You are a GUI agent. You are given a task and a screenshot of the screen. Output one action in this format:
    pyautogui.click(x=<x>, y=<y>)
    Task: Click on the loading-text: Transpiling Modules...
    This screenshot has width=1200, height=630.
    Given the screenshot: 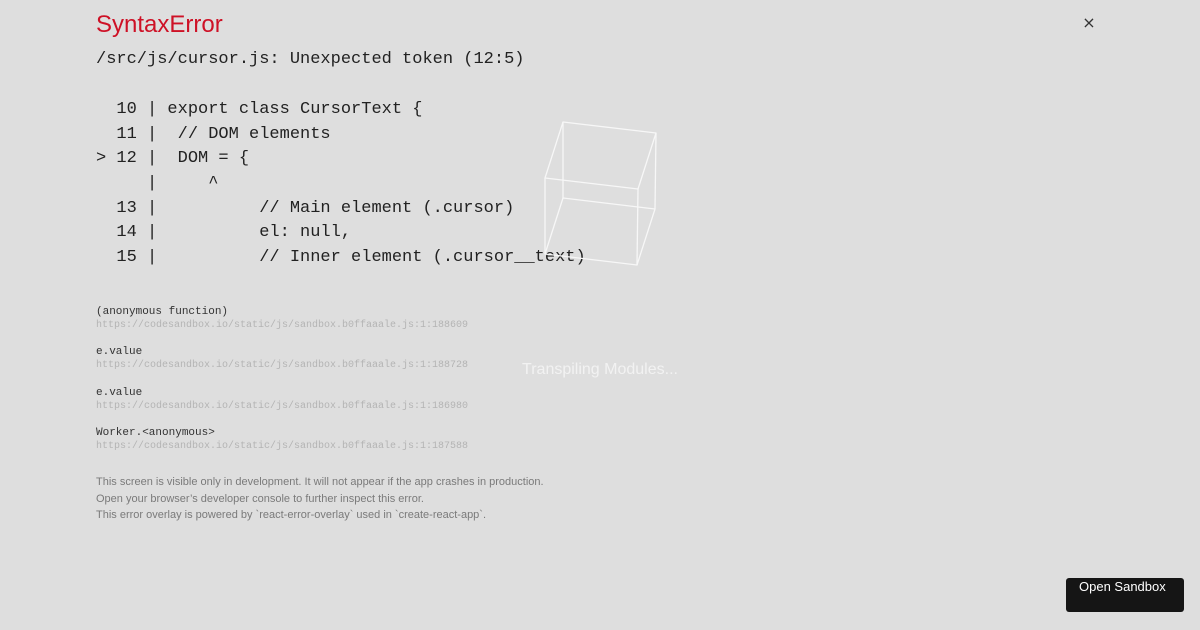 What is the action you would take?
    pyautogui.click(x=600, y=369)
    